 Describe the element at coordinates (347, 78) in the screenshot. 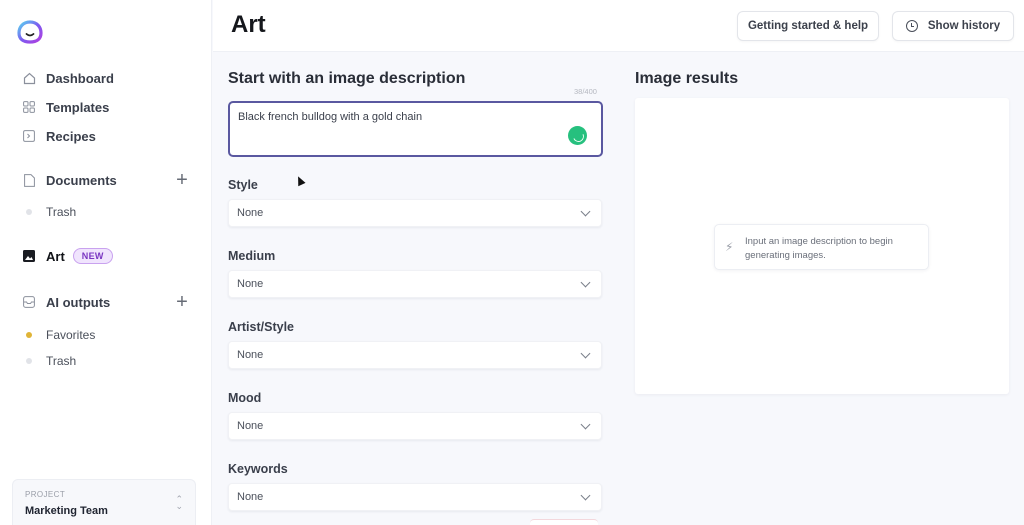

I see `form-title: Start with an image description` at that location.